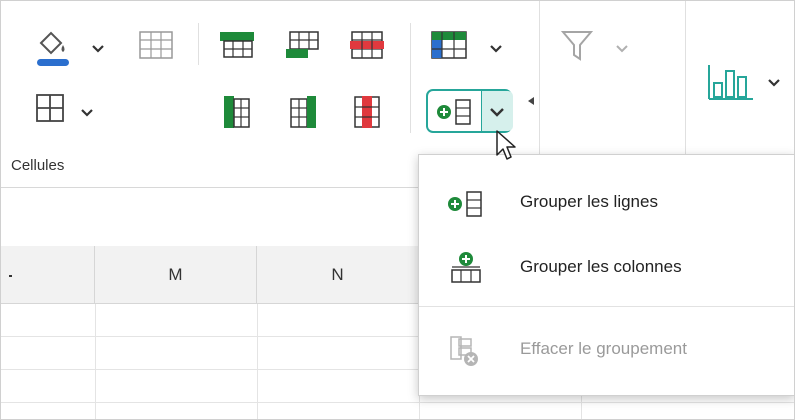 Image resolution: width=795 pixels, height=420 pixels. I want to click on chevron-down-icon, so click(497, 112).